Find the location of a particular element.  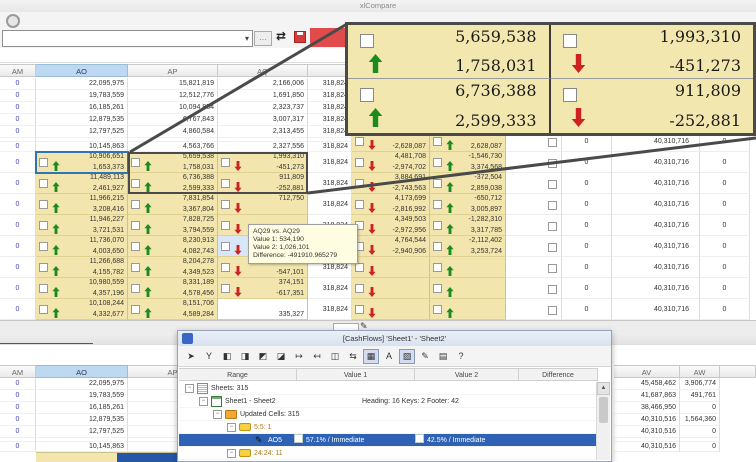

diff-cell: 3,884,691 -2,743,563 is located at coordinates (391, 183).